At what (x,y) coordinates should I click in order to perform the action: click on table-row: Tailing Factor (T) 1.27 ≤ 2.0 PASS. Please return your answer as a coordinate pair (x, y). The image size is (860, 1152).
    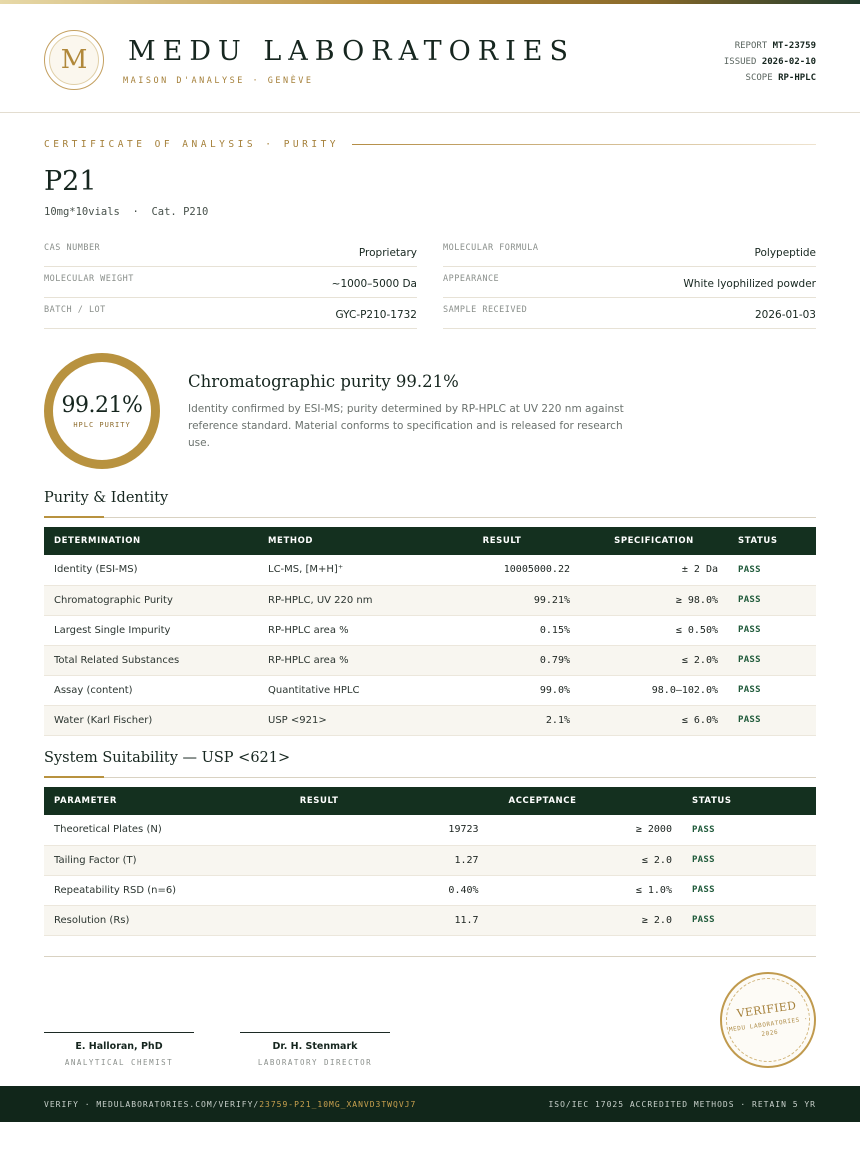
    Looking at the image, I should click on (430, 860).